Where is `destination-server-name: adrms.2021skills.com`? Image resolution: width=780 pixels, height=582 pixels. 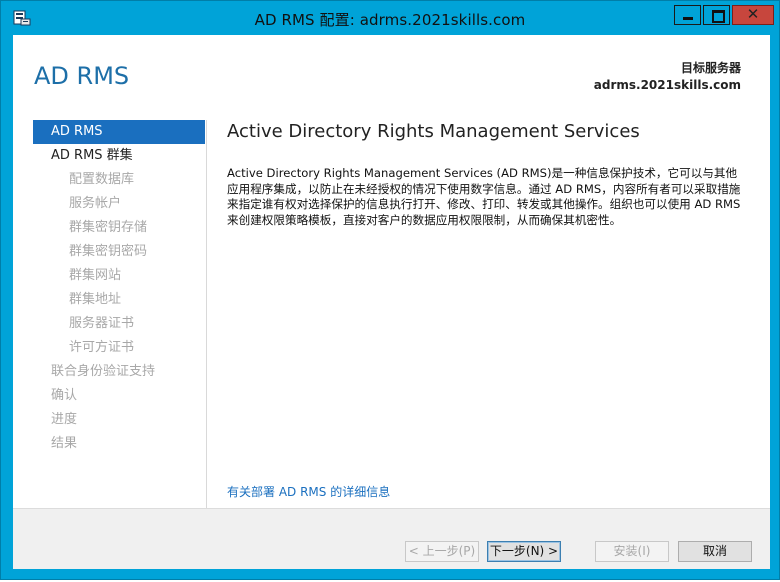 destination-server-name: adrms.2021skills.com is located at coordinates (667, 85).